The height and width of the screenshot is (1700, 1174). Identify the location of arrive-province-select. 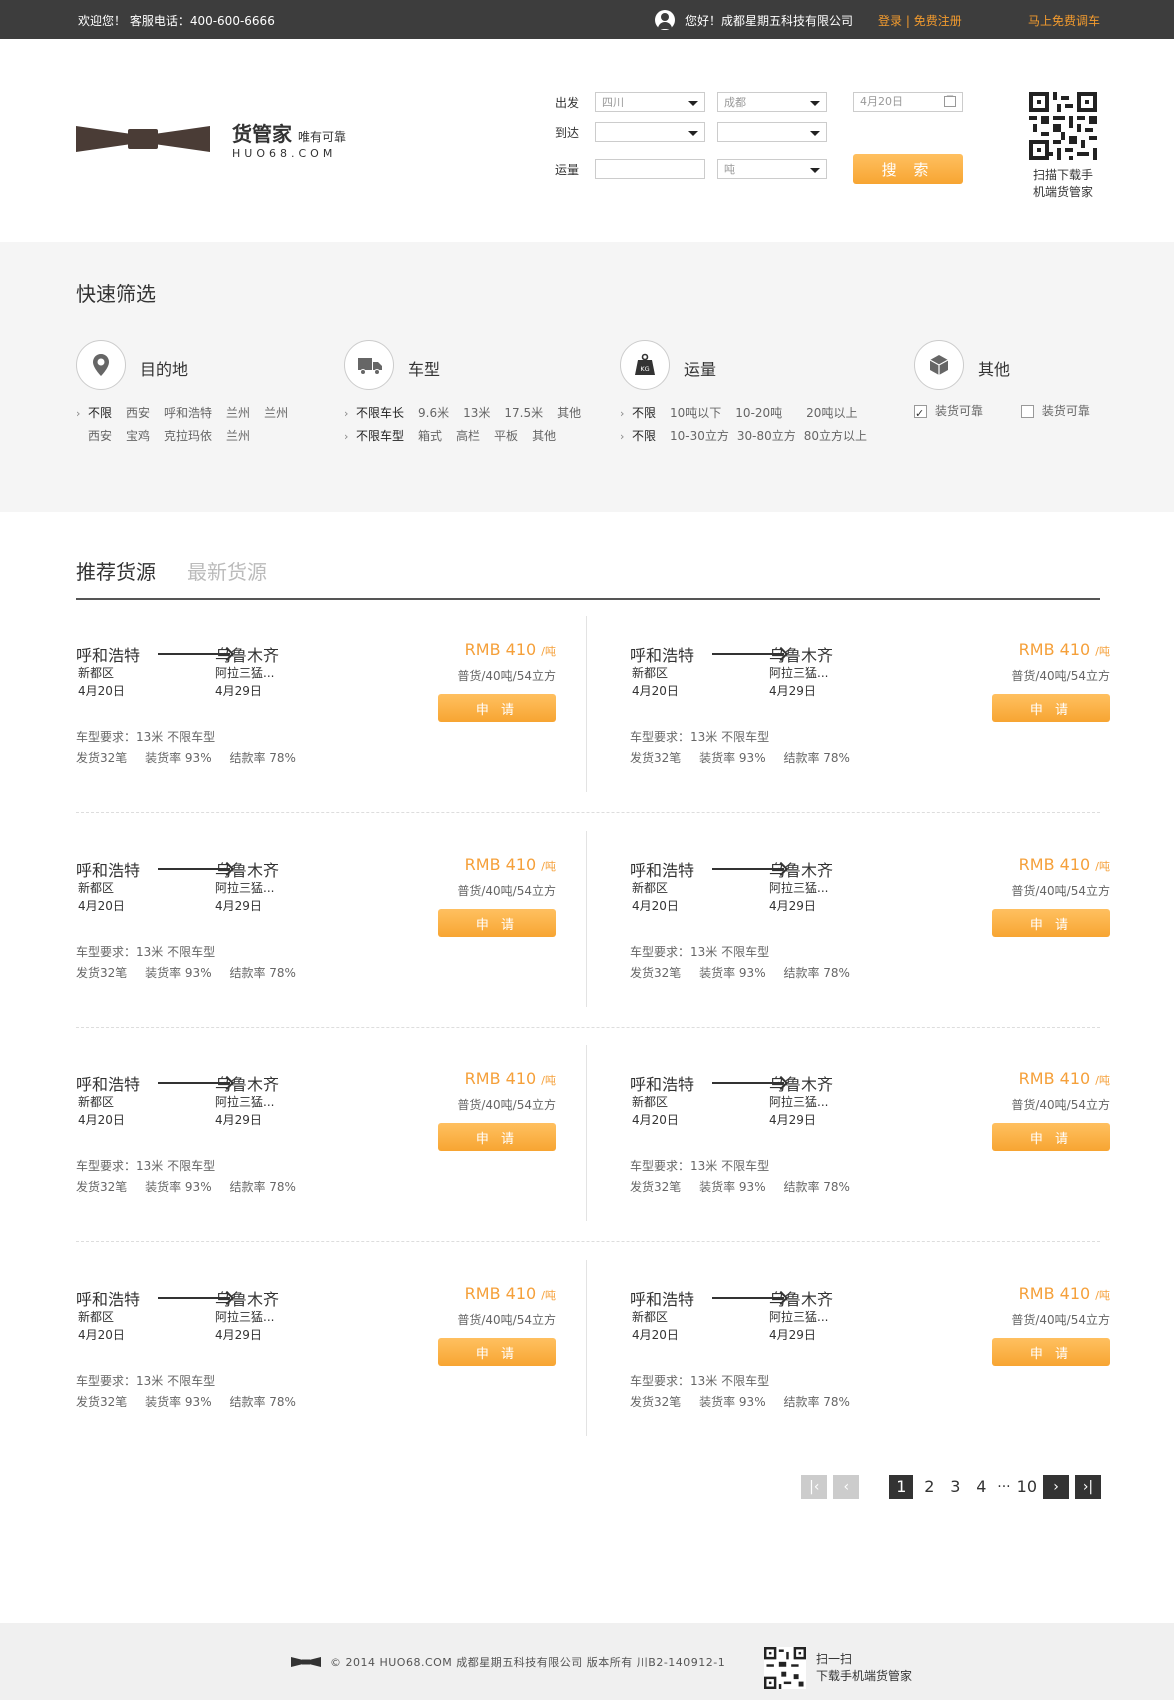
(650, 132).